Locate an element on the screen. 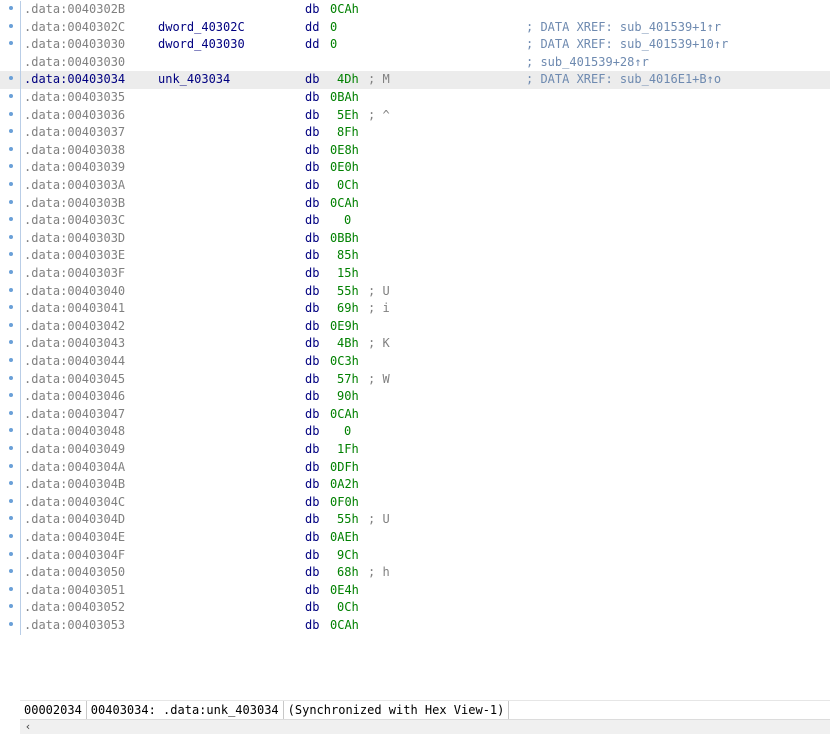 The width and height of the screenshot is (830, 734). row-address: .data:00403038 is located at coordinates (74, 151).